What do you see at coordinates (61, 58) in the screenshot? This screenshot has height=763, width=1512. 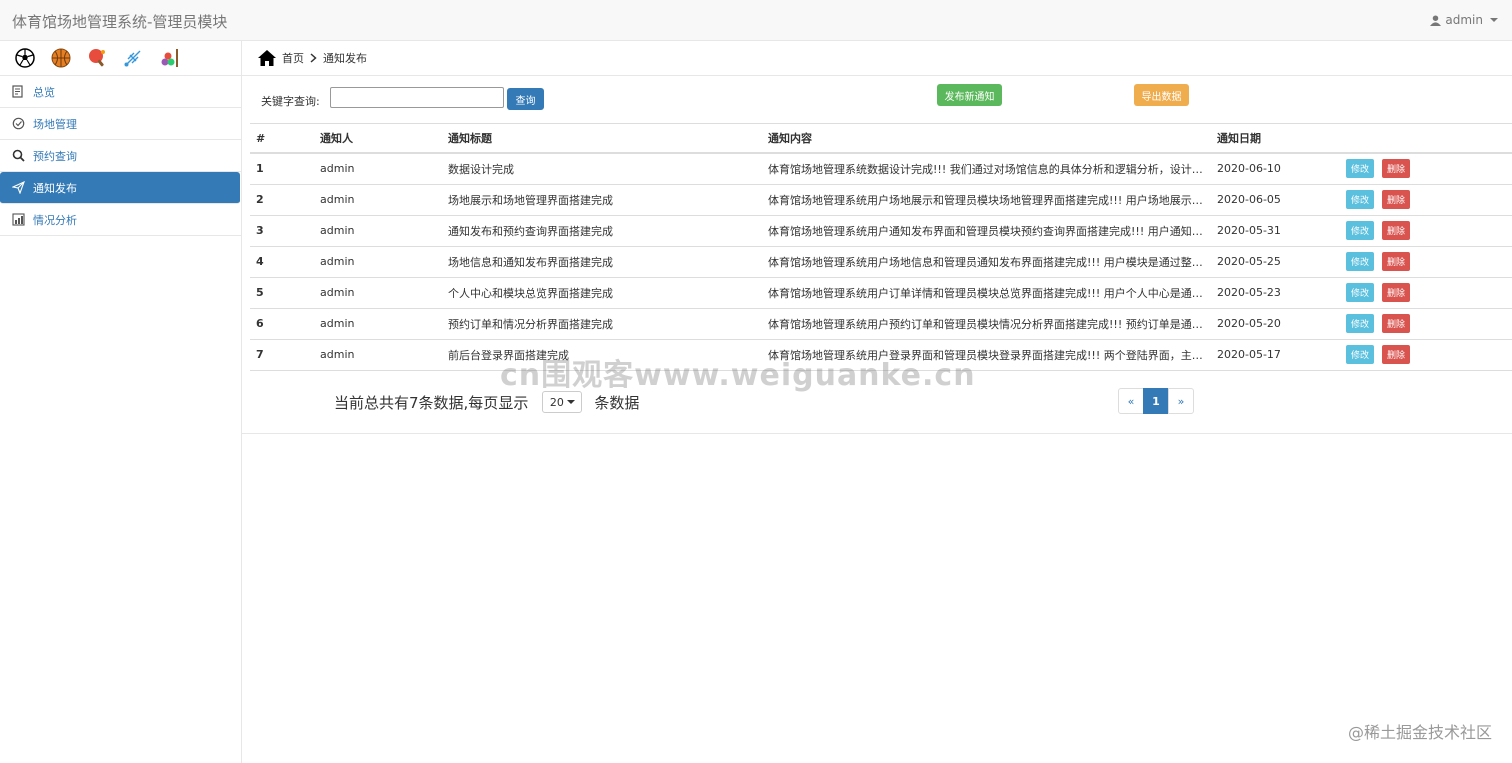 I see `basketball-icon` at bounding box center [61, 58].